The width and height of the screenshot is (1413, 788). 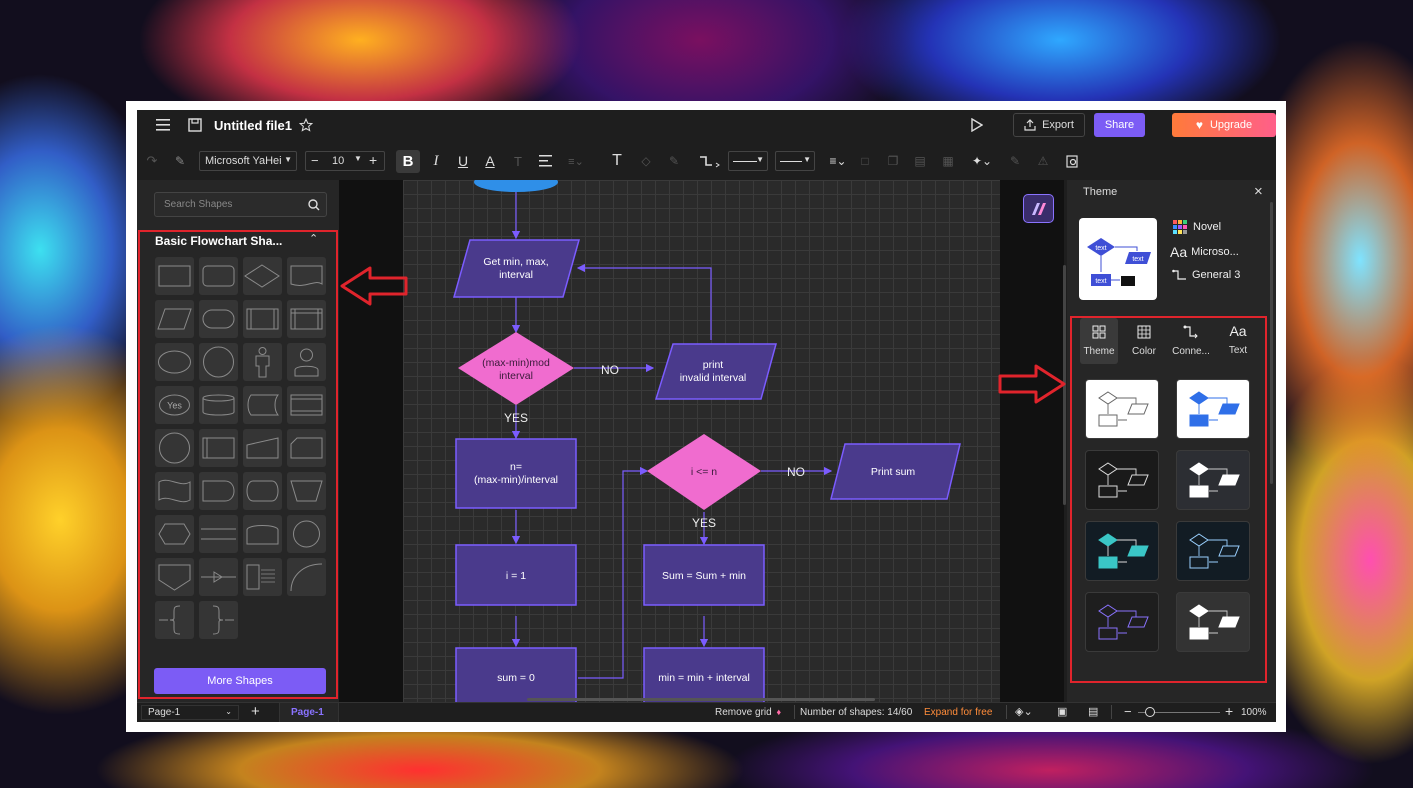 I want to click on zoom-value: 100%, so click(x=1254, y=712).